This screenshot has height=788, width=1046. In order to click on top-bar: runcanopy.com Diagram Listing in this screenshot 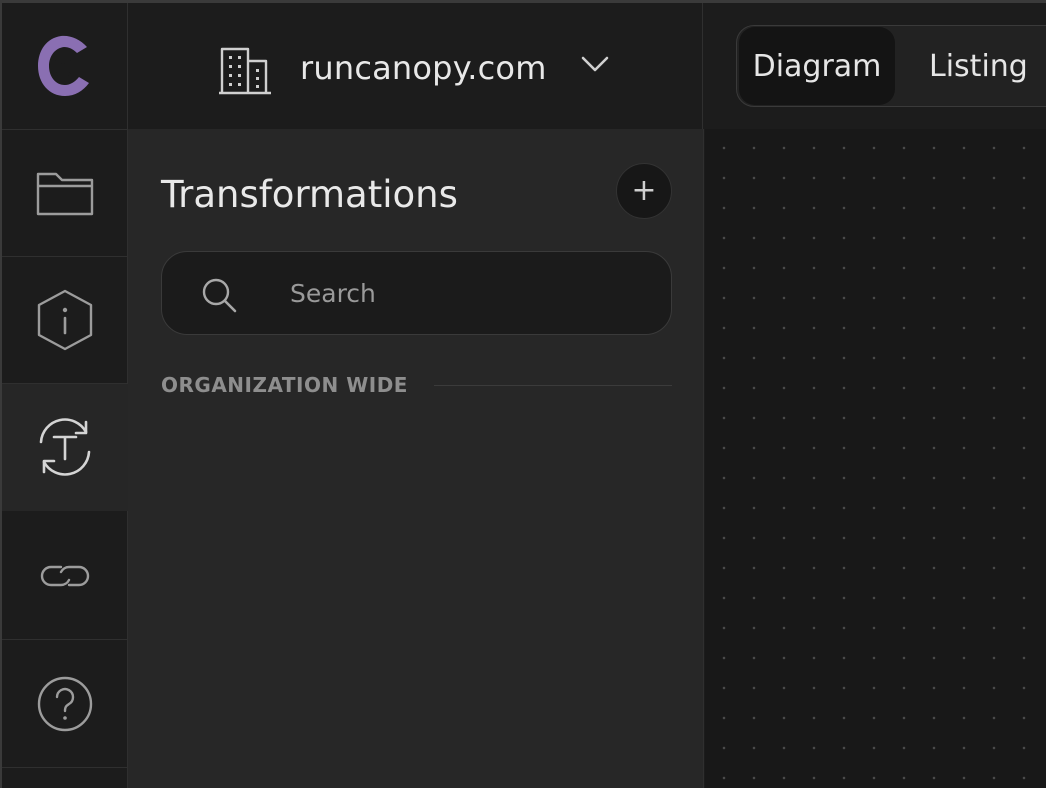, I will do `click(587, 66)`.